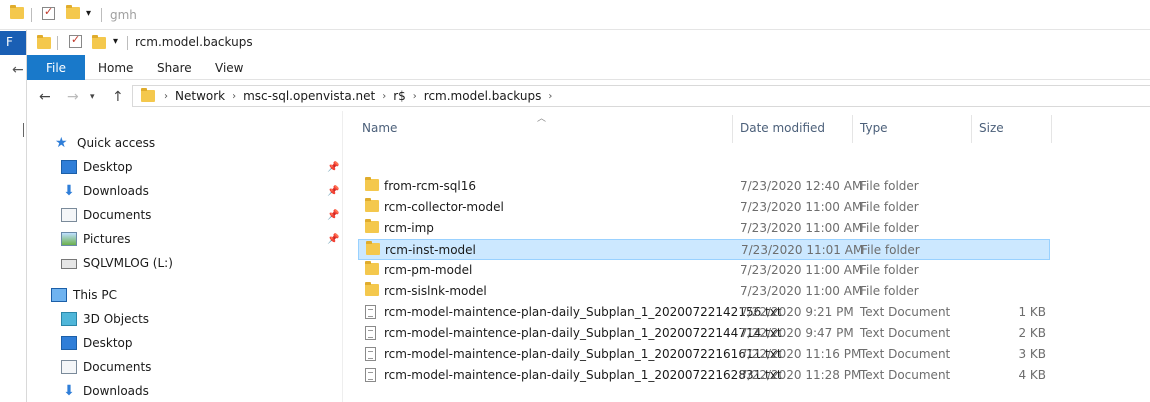 The height and width of the screenshot is (402, 1150). Describe the element at coordinates (201, 191) in the screenshot. I see `nav-item-downloads: ⬇ Downloads 📌` at that location.